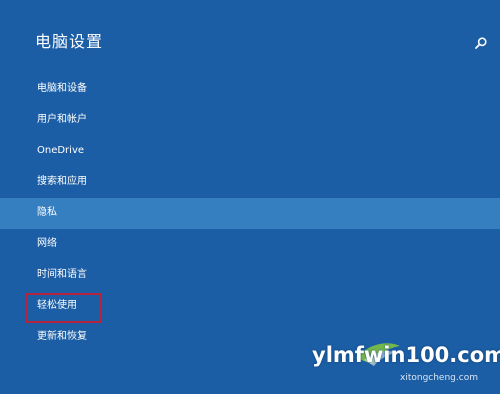 The height and width of the screenshot is (394, 500). I want to click on nav-item-label: 电脑和设备, so click(62, 88).